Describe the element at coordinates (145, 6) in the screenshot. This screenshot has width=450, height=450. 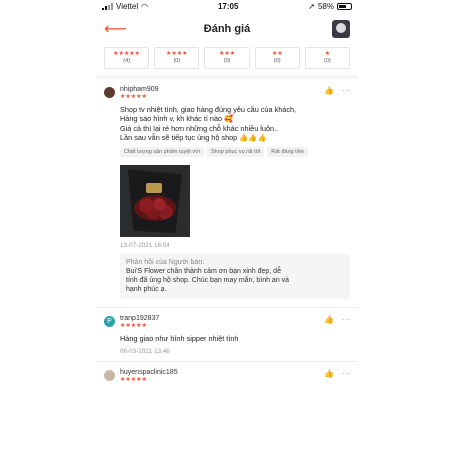
I see `wifi-icon: ◠` at that location.